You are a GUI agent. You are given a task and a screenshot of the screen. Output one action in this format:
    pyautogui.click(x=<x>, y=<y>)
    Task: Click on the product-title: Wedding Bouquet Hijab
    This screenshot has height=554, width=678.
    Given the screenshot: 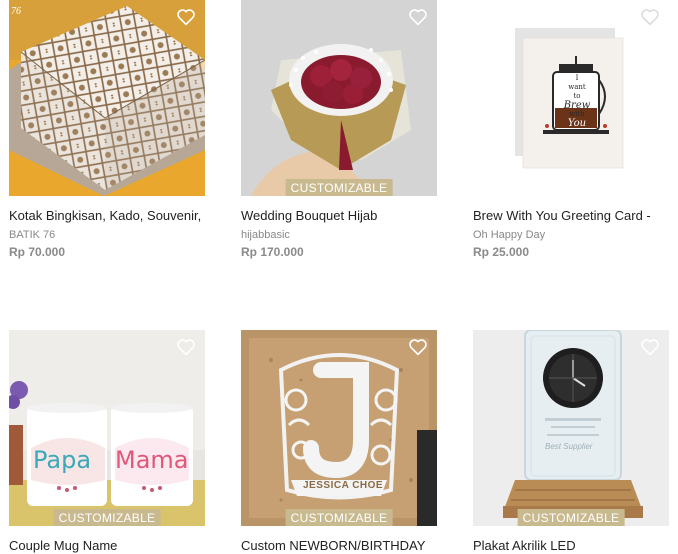 What is the action you would take?
    pyautogui.click(x=339, y=216)
    